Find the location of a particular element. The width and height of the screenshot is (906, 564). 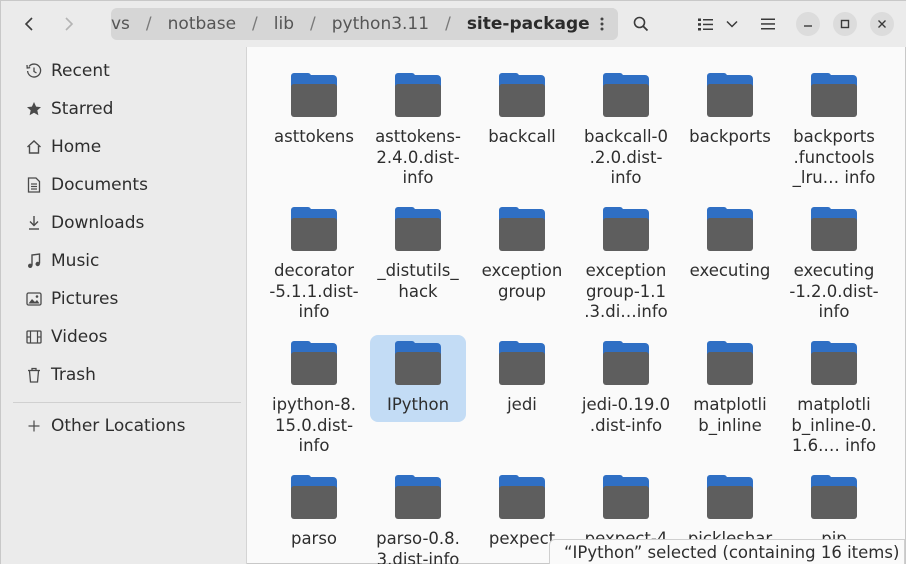

breadcrumb-item: python3.11 is located at coordinates (380, 24).